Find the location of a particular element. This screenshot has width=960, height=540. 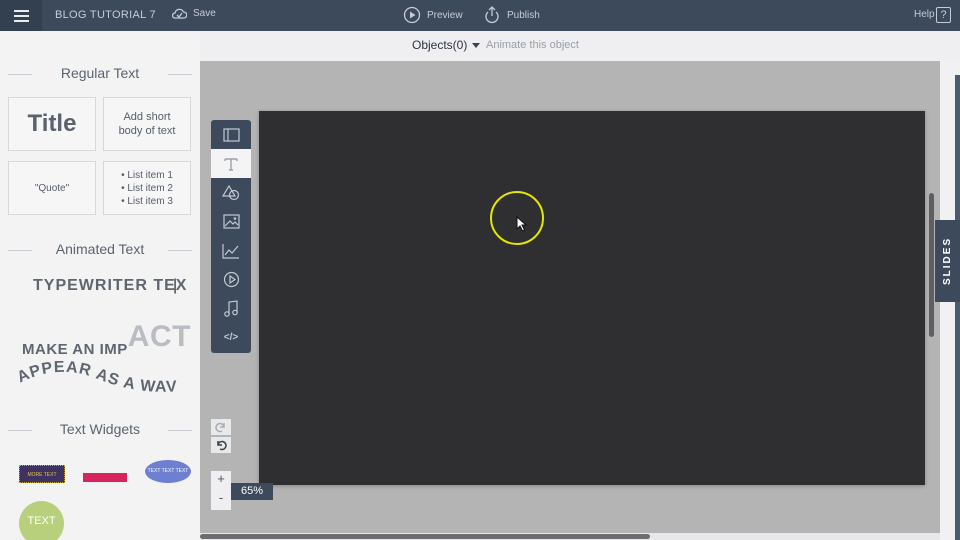

circle-text-widget: TEXT is located at coordinates (41, 520).